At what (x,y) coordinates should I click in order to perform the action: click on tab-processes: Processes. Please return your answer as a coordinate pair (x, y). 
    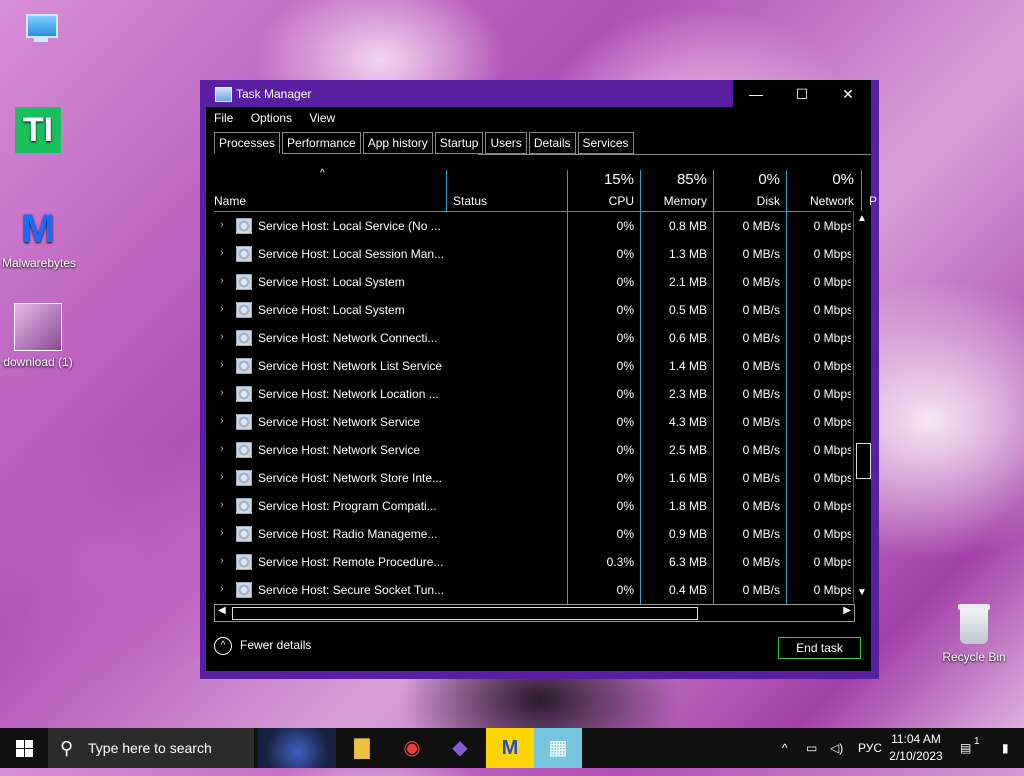
    Looking at the image, I should click on (247, 143).